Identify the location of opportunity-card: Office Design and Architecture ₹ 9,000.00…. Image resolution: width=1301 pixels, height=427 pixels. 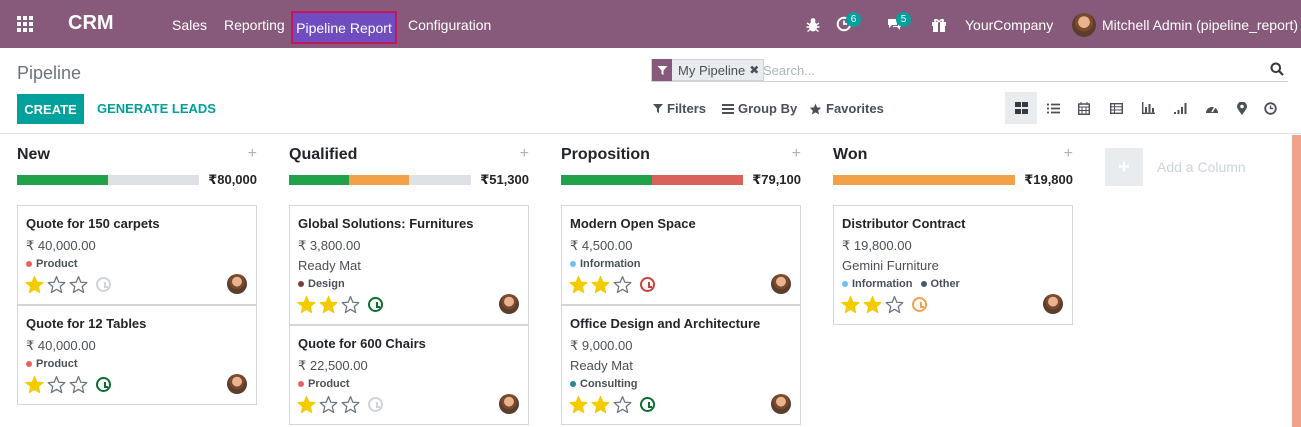
(681, 365).